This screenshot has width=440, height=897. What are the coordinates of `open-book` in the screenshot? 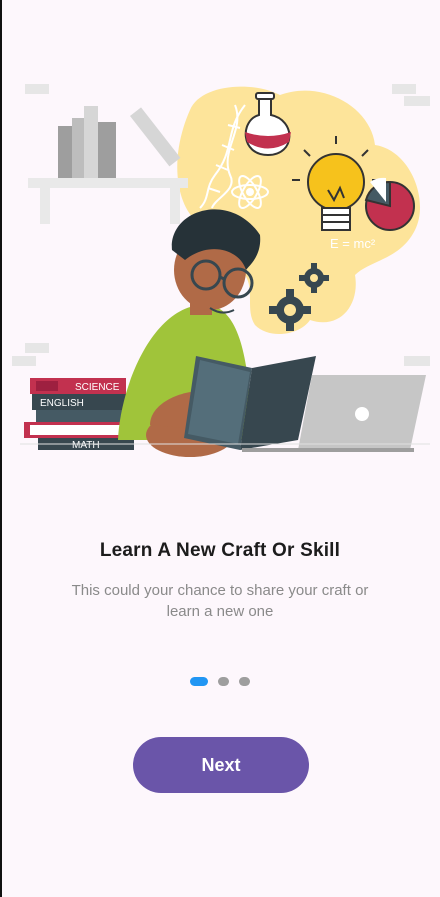 It's located at (250, 403).